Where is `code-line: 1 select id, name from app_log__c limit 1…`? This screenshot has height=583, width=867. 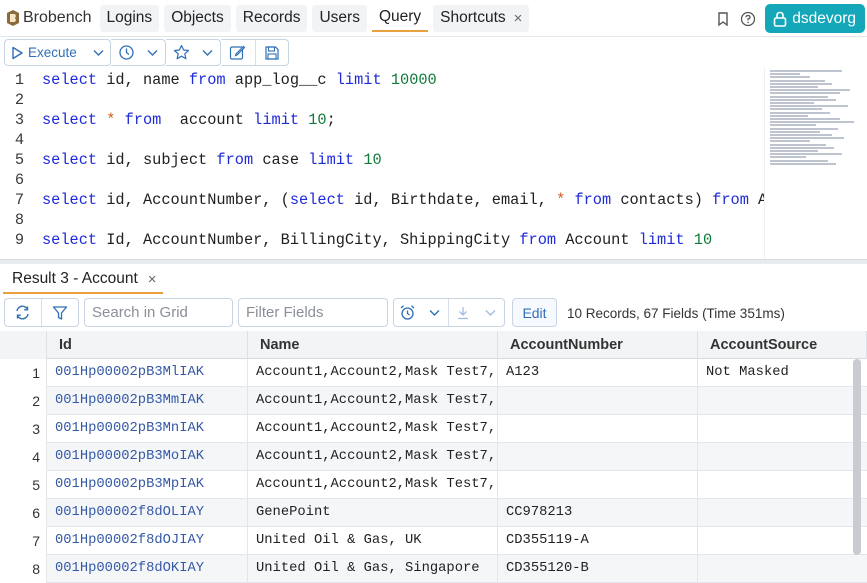
code-line: 1 select id, name from app_log__c limit 1… is located at coordinates (382, 80).